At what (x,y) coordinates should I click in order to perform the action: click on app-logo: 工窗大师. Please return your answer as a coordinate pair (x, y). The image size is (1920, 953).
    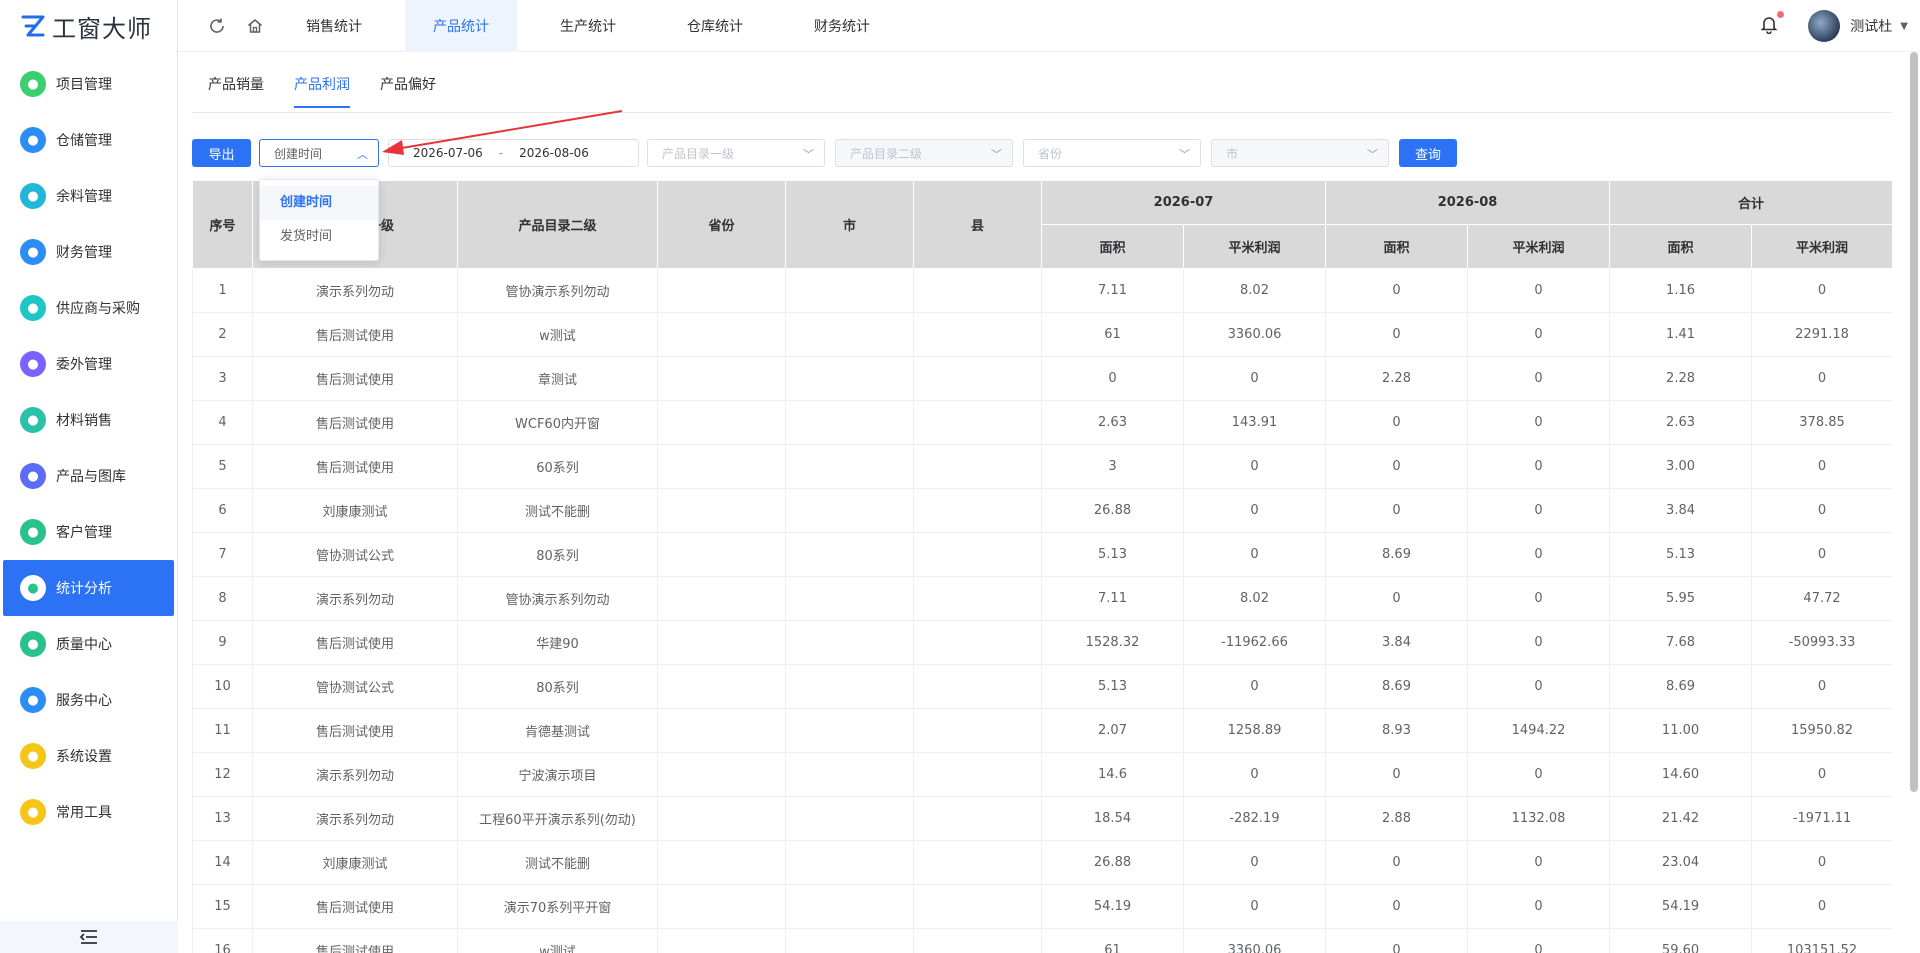
    Looking at the image, I should click on (88, 26).